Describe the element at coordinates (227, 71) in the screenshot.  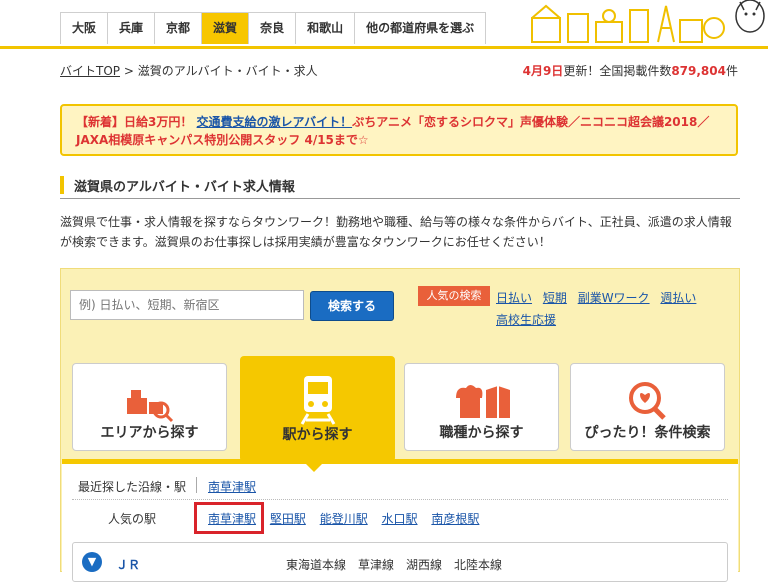
I see `breadcrumb-current: 滋賀のアルバイト・バイト・求人` at that location.